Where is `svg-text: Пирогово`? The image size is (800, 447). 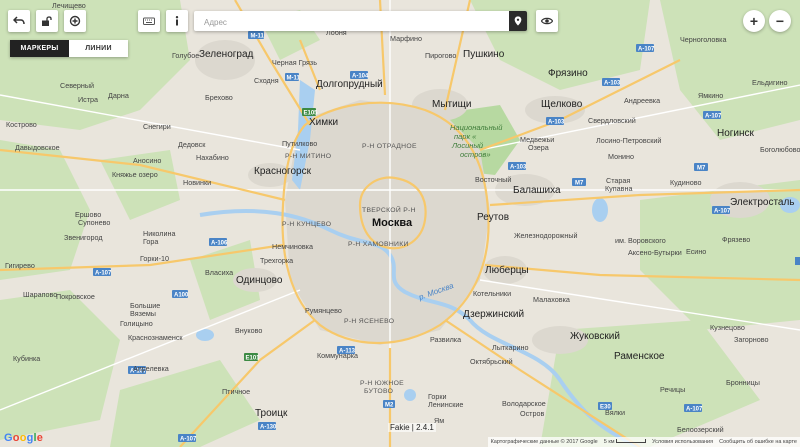
svg-text: Пирогово is located at coordinates (440, 55).